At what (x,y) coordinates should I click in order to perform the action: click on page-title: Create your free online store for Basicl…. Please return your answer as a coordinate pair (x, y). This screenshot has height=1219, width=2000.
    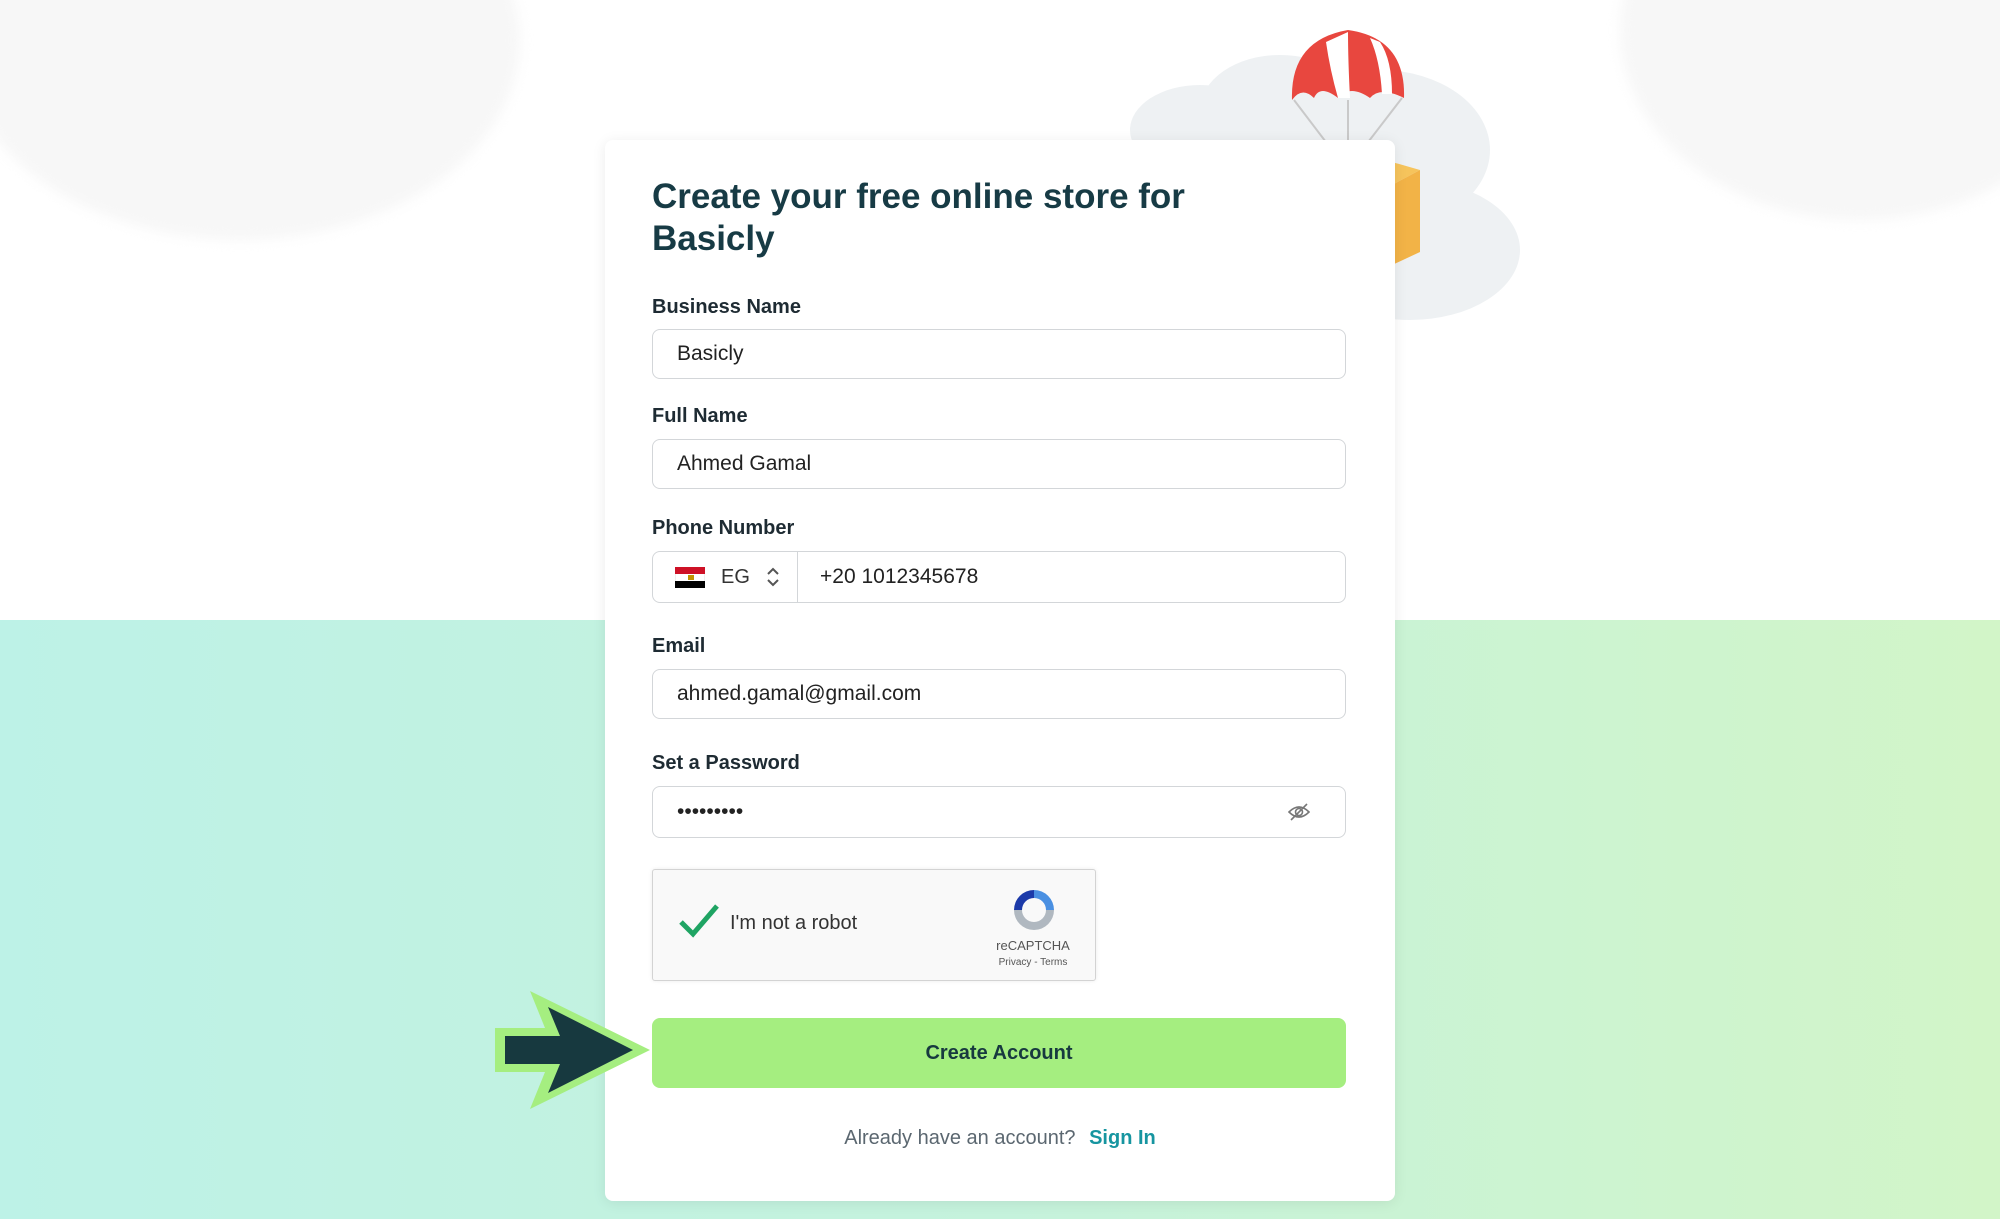
    Looking at the image, I should click on (918, 217).